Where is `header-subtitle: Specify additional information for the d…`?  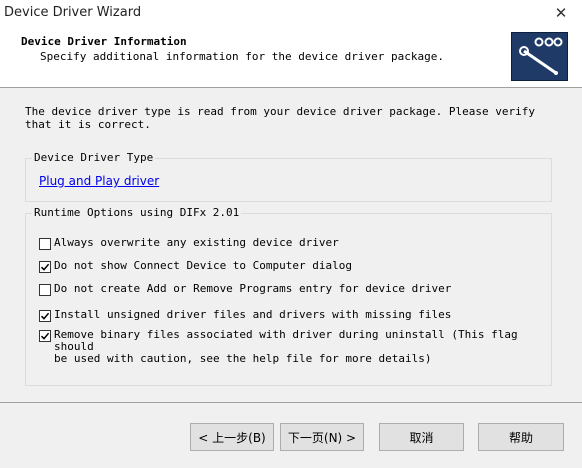 header-subtitle: Specify additional information for the d… is located at coordinates (242, 56).